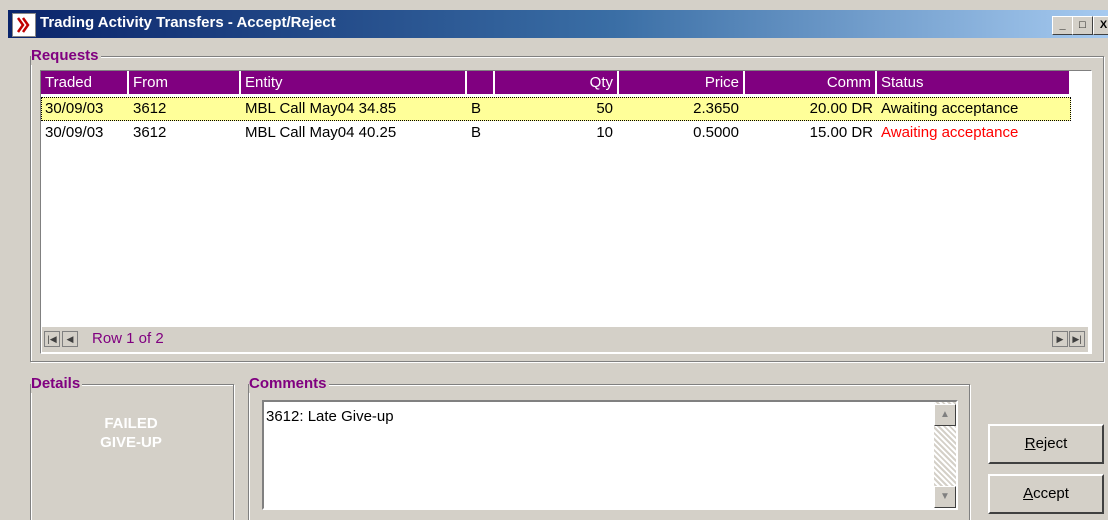 This screenshot has width=1108, height=520. Describe the element at coordinates (24, 25) in the screenshot. I see `app-logo-icon` at that location.